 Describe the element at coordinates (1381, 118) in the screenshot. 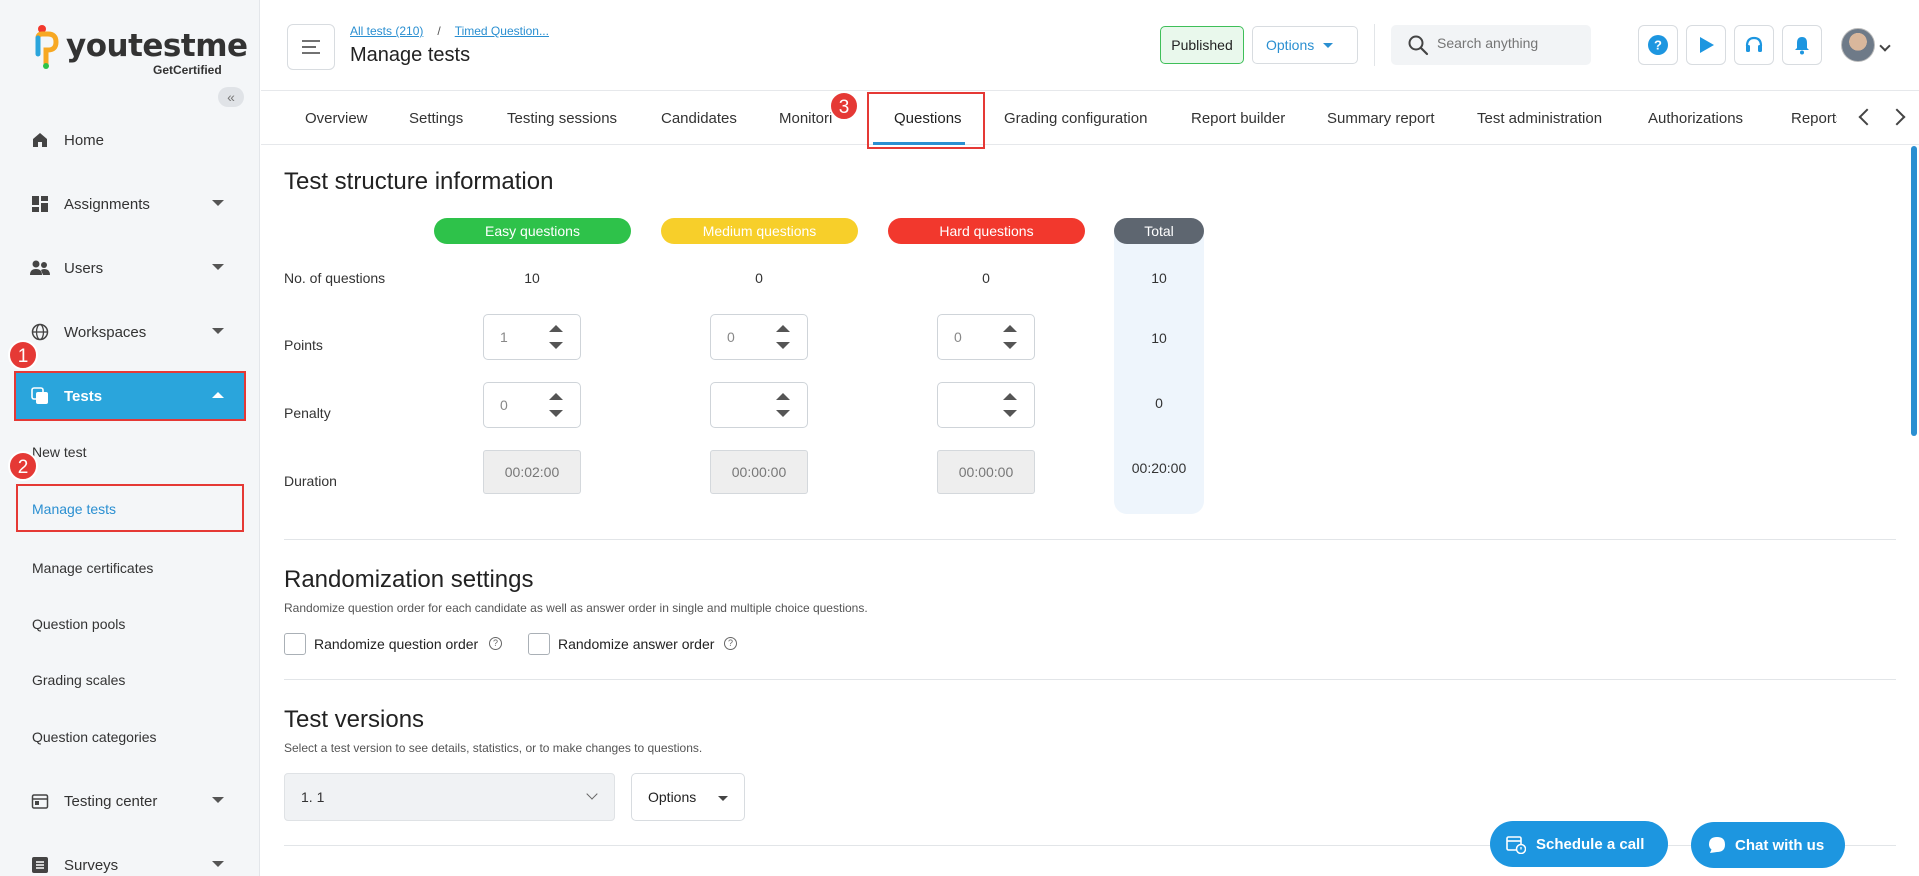

I see `tab-summary-report: Summary report` at that location.